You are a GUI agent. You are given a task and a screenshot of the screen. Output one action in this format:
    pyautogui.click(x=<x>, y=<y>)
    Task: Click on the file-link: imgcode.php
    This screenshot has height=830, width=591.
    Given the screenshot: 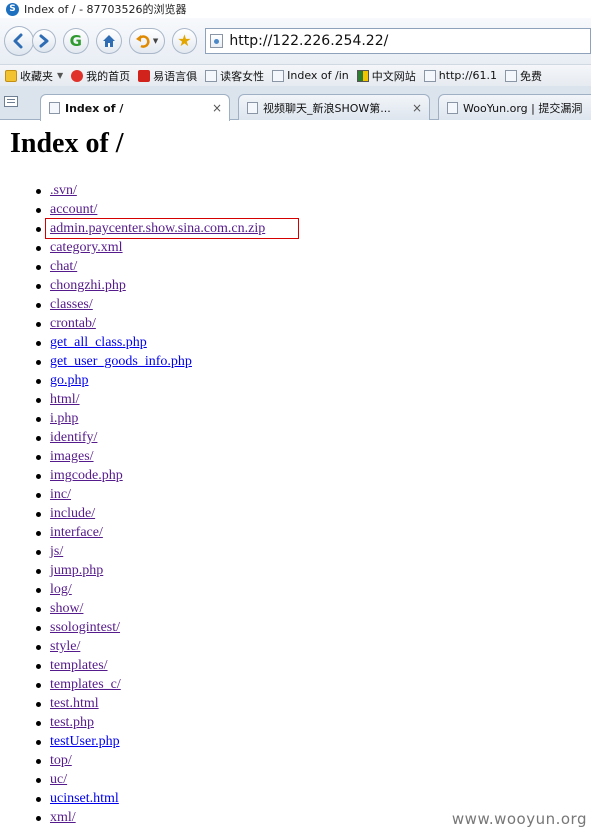 What is the action you would take?
    pyautogui.click(x=86, y=475)
    